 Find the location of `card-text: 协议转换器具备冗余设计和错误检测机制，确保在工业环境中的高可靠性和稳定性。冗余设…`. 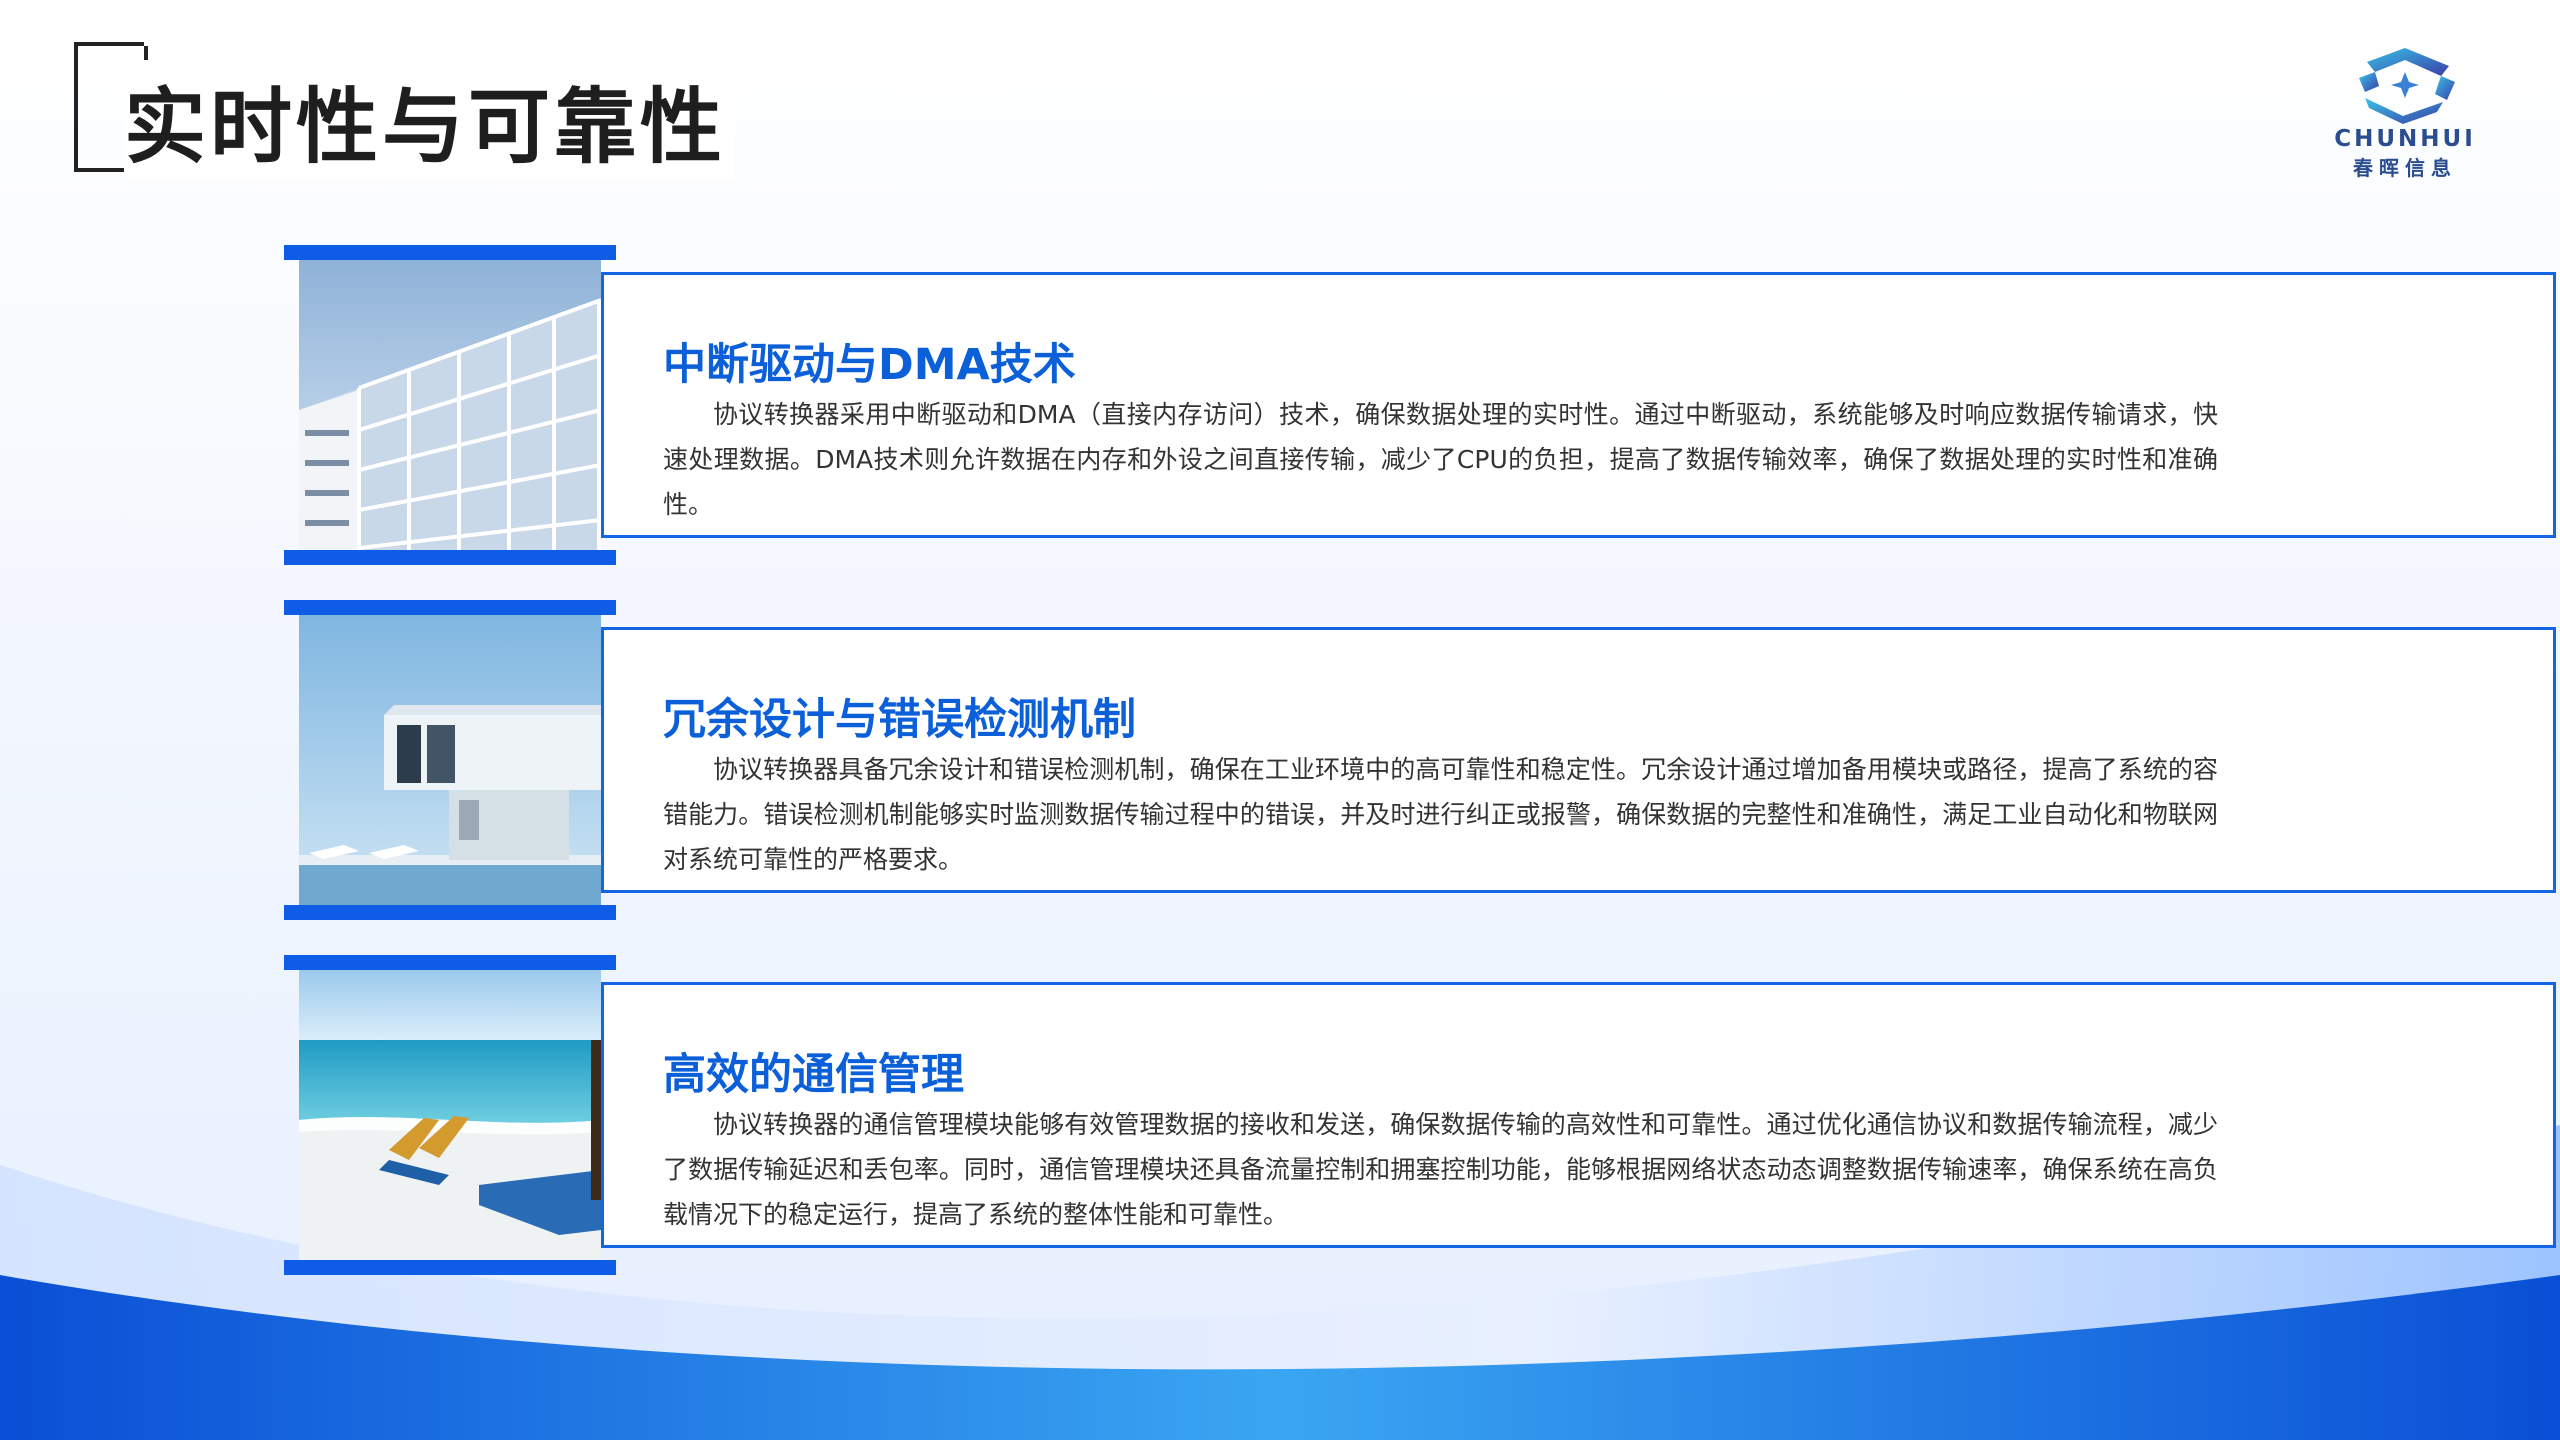

card-text: 协议转换器具备冗余设计和错误检测机制，确保在工业环境中的高可靠性和稳定性。冗余设… is located at coordinates (1440, 814).